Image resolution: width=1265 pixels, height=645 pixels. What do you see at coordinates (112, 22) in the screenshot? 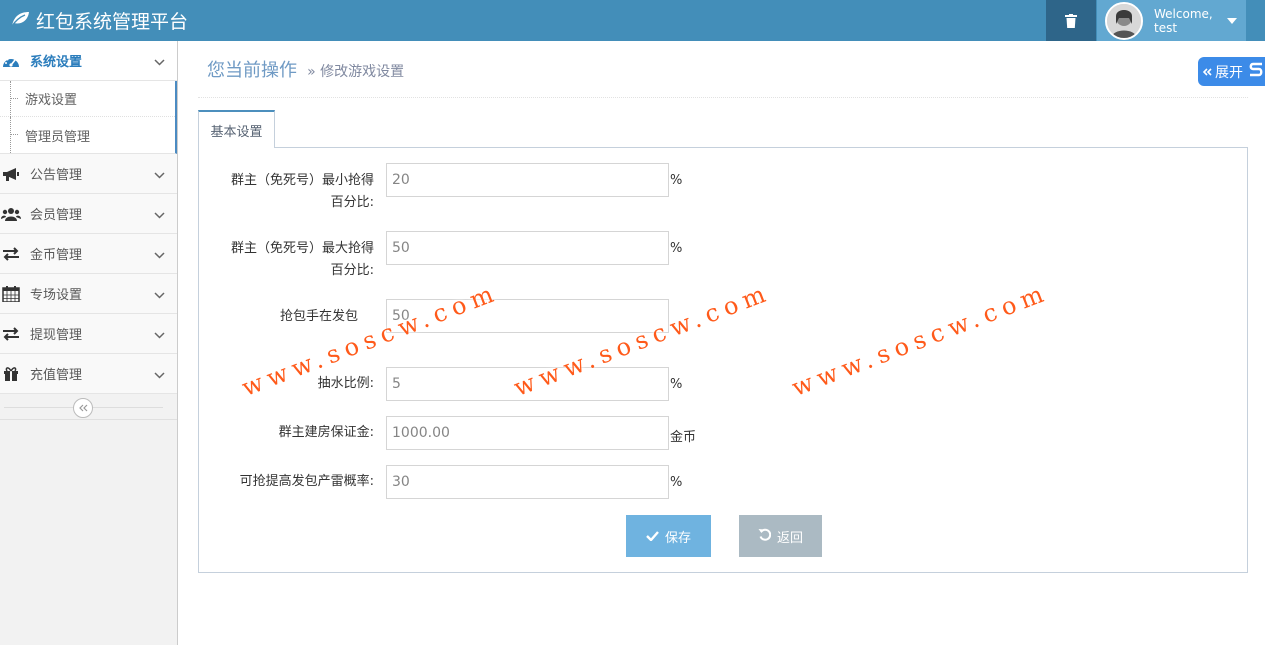
I see `app-title: 红包系统管理平台` at bounding box center [112, 22].